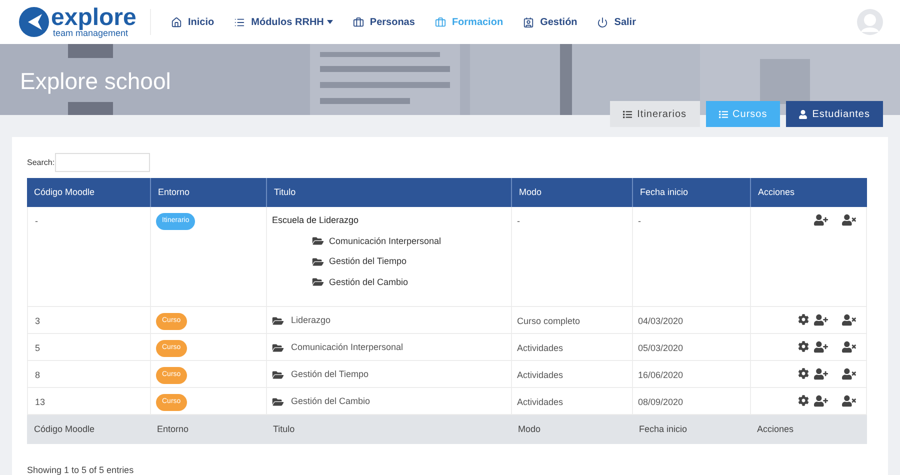 The image size is (900, 475). Describe the element at coordinates (88, 429) in the screenshot. I see `column-footer: Código Moodle` at that location.